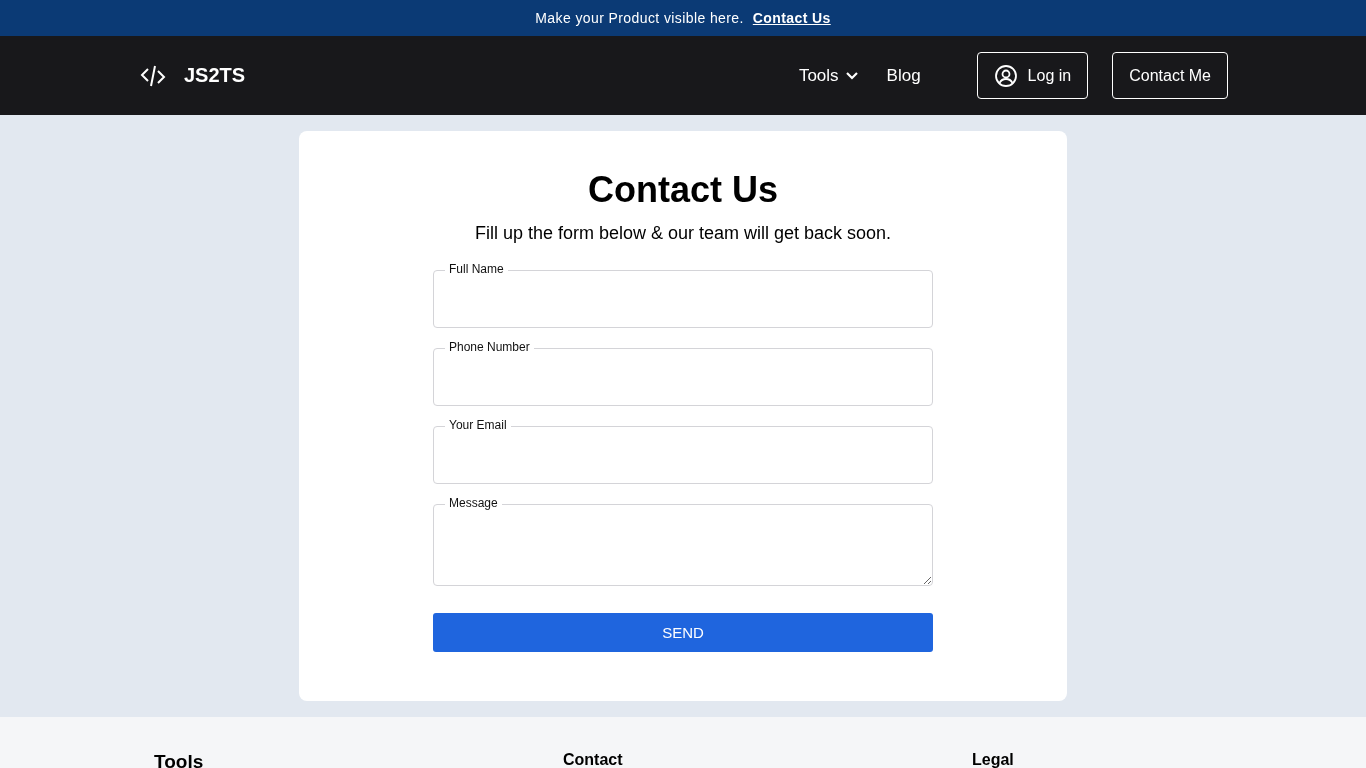  What do you see at coordinates (478, 425) in the screenshot?
I see `field-label: Your Email` at bounding box center [478, 425].